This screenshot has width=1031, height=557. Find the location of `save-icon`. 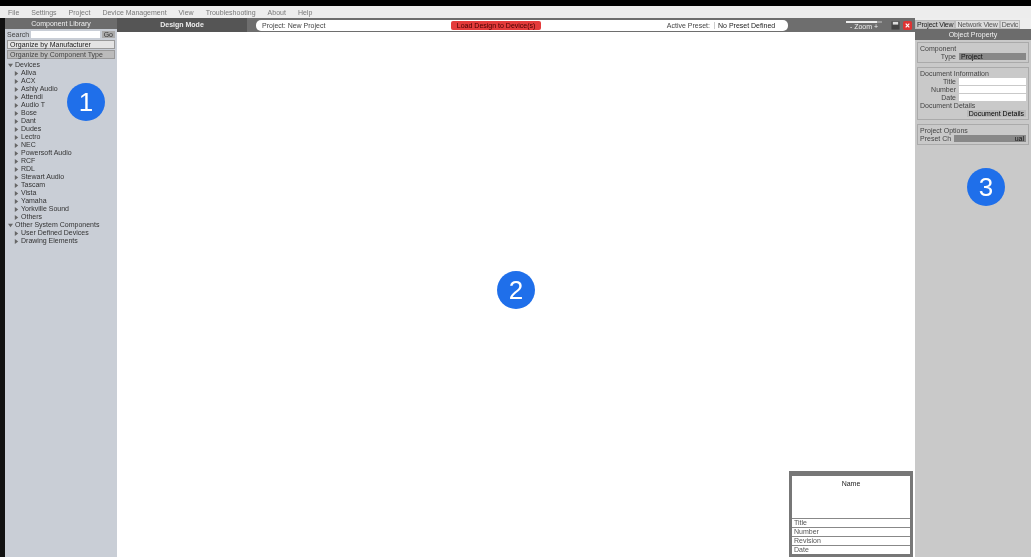

save-icon is located at coordinates (895, 25).